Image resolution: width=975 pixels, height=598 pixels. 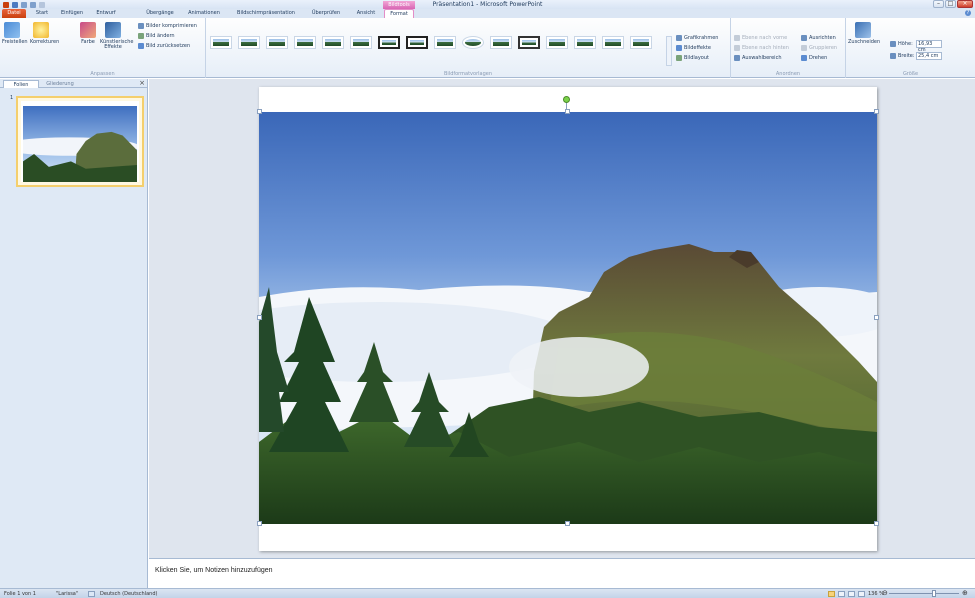 I want to click on crop-button: Zuschneiden, so click(x=864, y=33).